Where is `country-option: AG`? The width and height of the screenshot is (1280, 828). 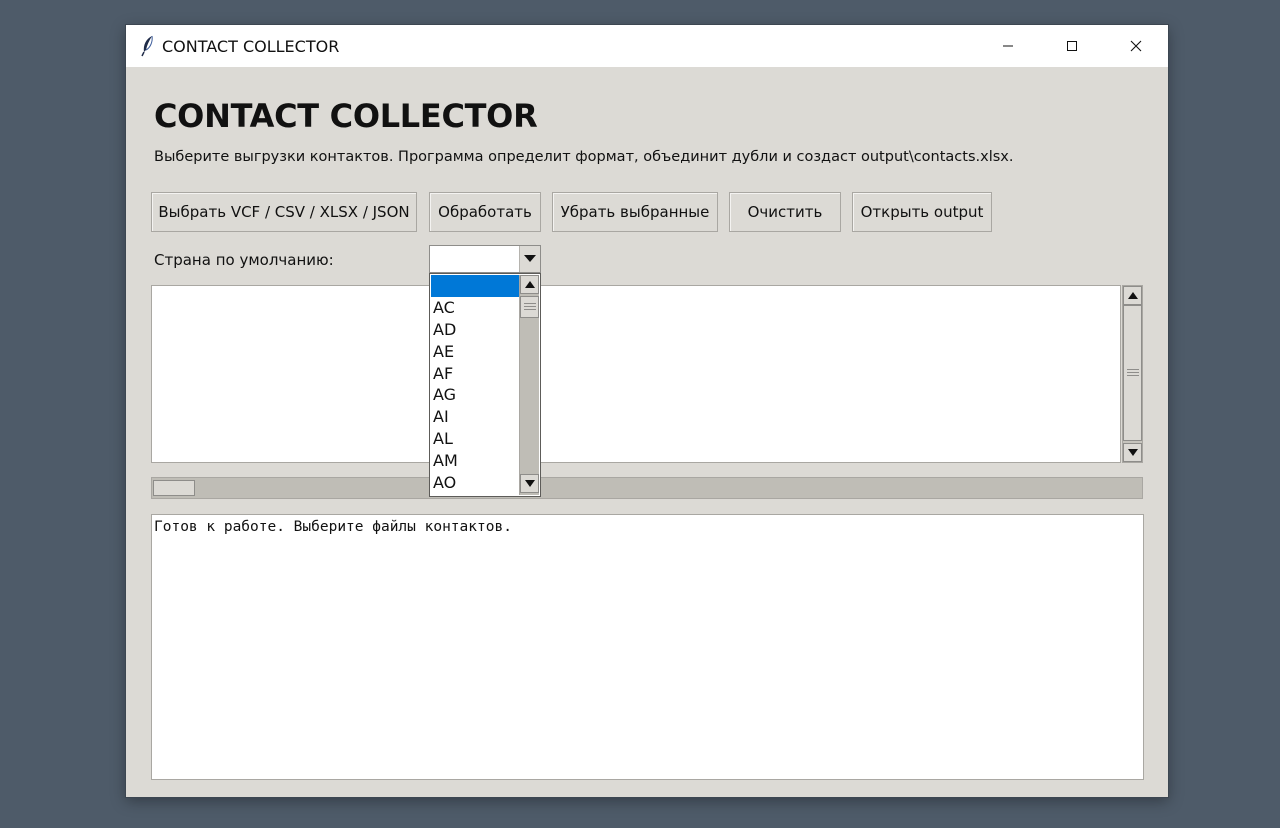 country-option: AG is located at coordinates (475, 395).